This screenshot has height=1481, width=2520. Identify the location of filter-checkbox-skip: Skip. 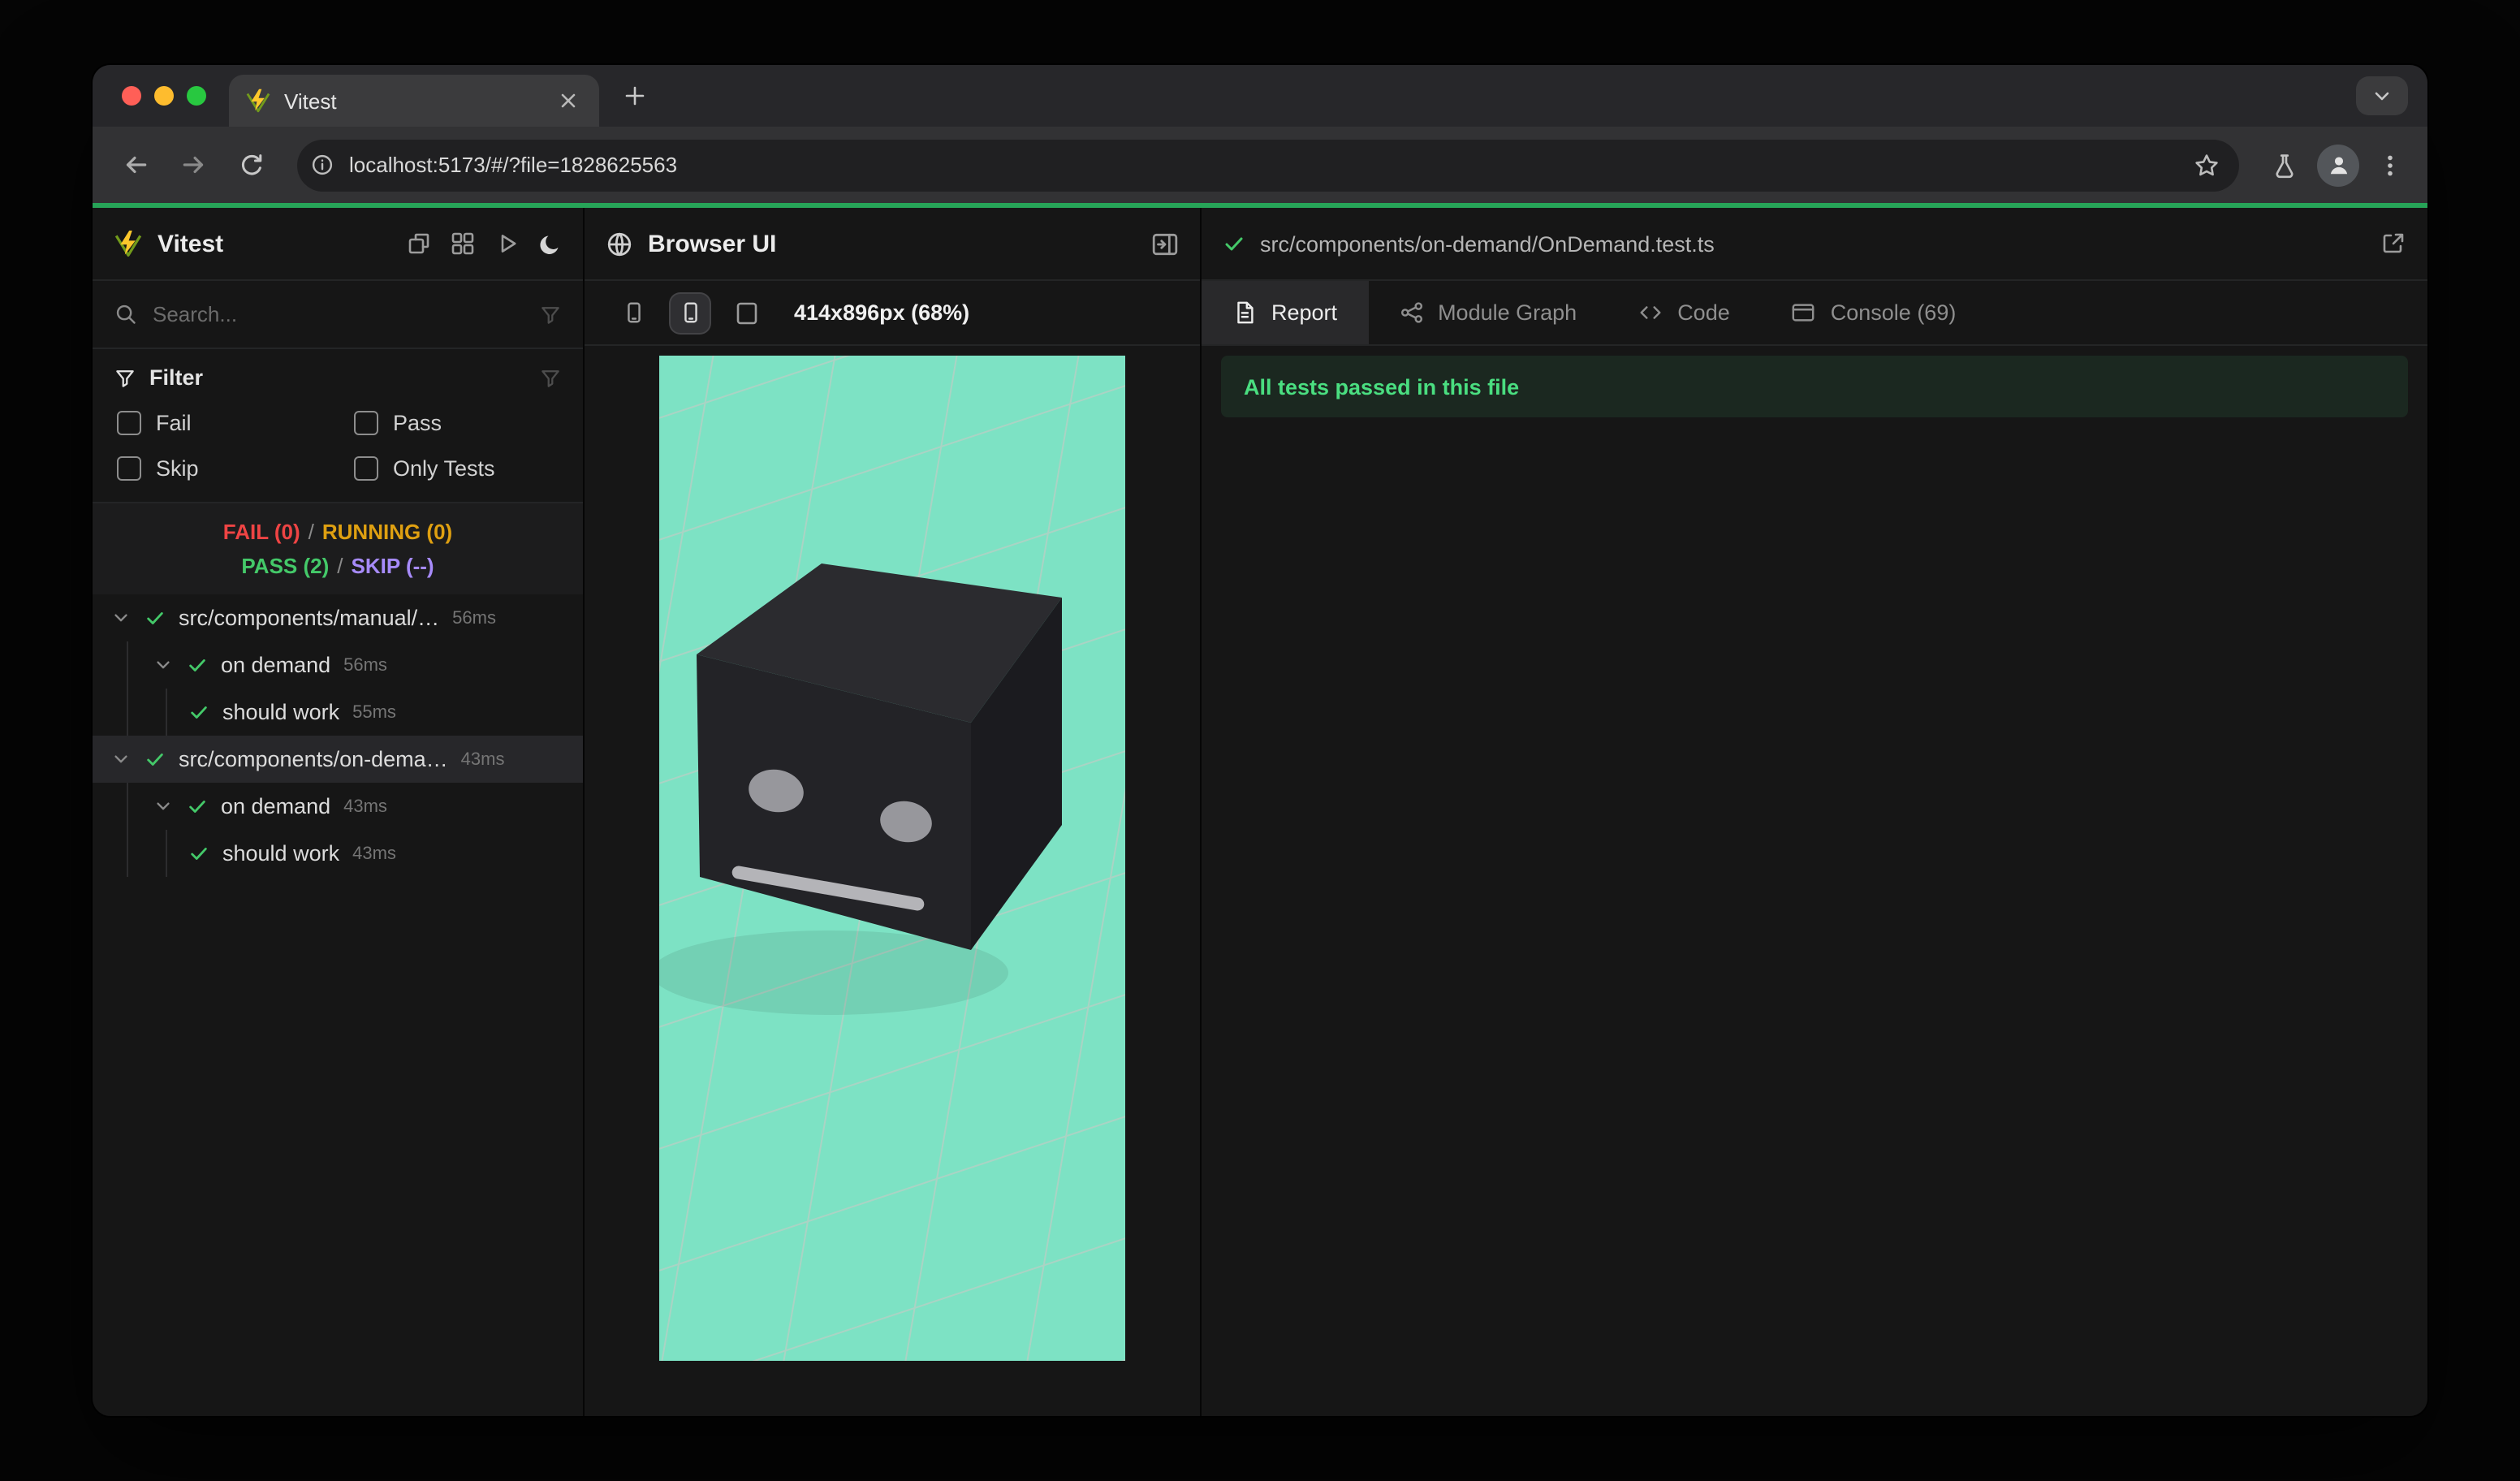
(236, 468).